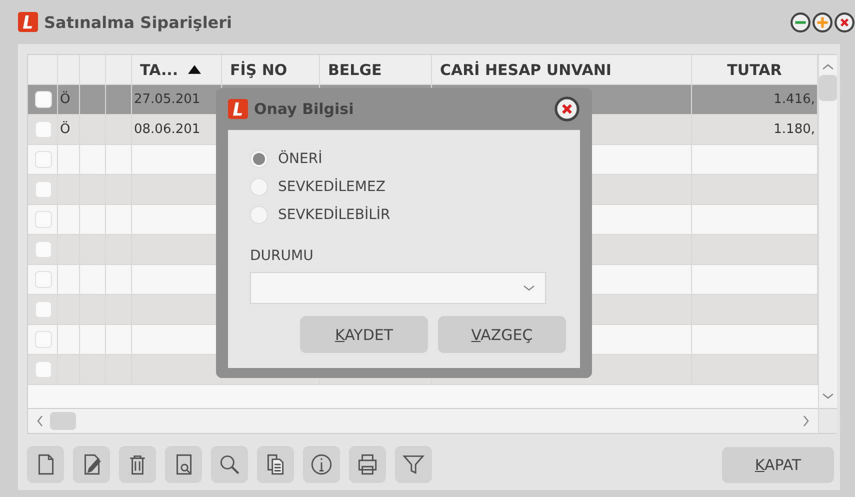 This screenshot has width=855, height=497. What do you see at coordinates (177, 100) in the screenshot?
I see `table-cell: 27.05.201` at bounding box center [177, 100].